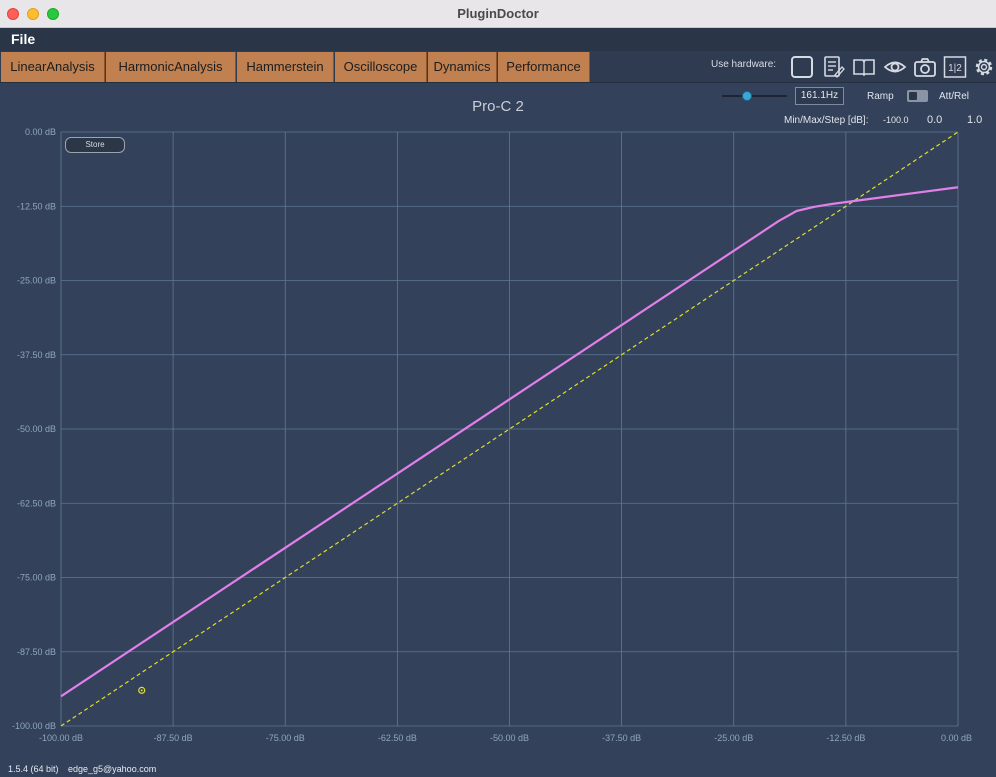  Describe the element at coordinates (621, 738) in the screenshot. I see `x-tick-label: -37.50 dB` at that location.